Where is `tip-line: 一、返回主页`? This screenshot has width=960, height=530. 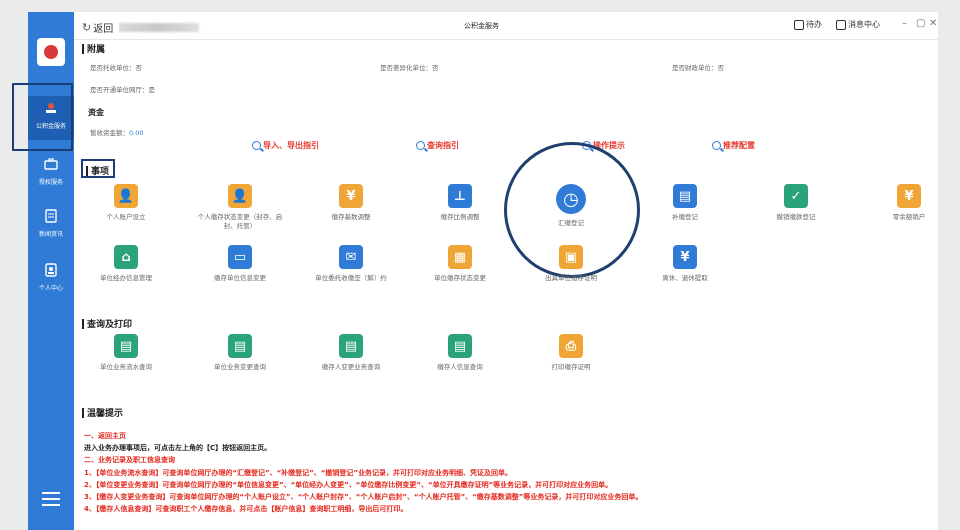 tip-line: 一、返回主页 is located at coordinates (105, 436).